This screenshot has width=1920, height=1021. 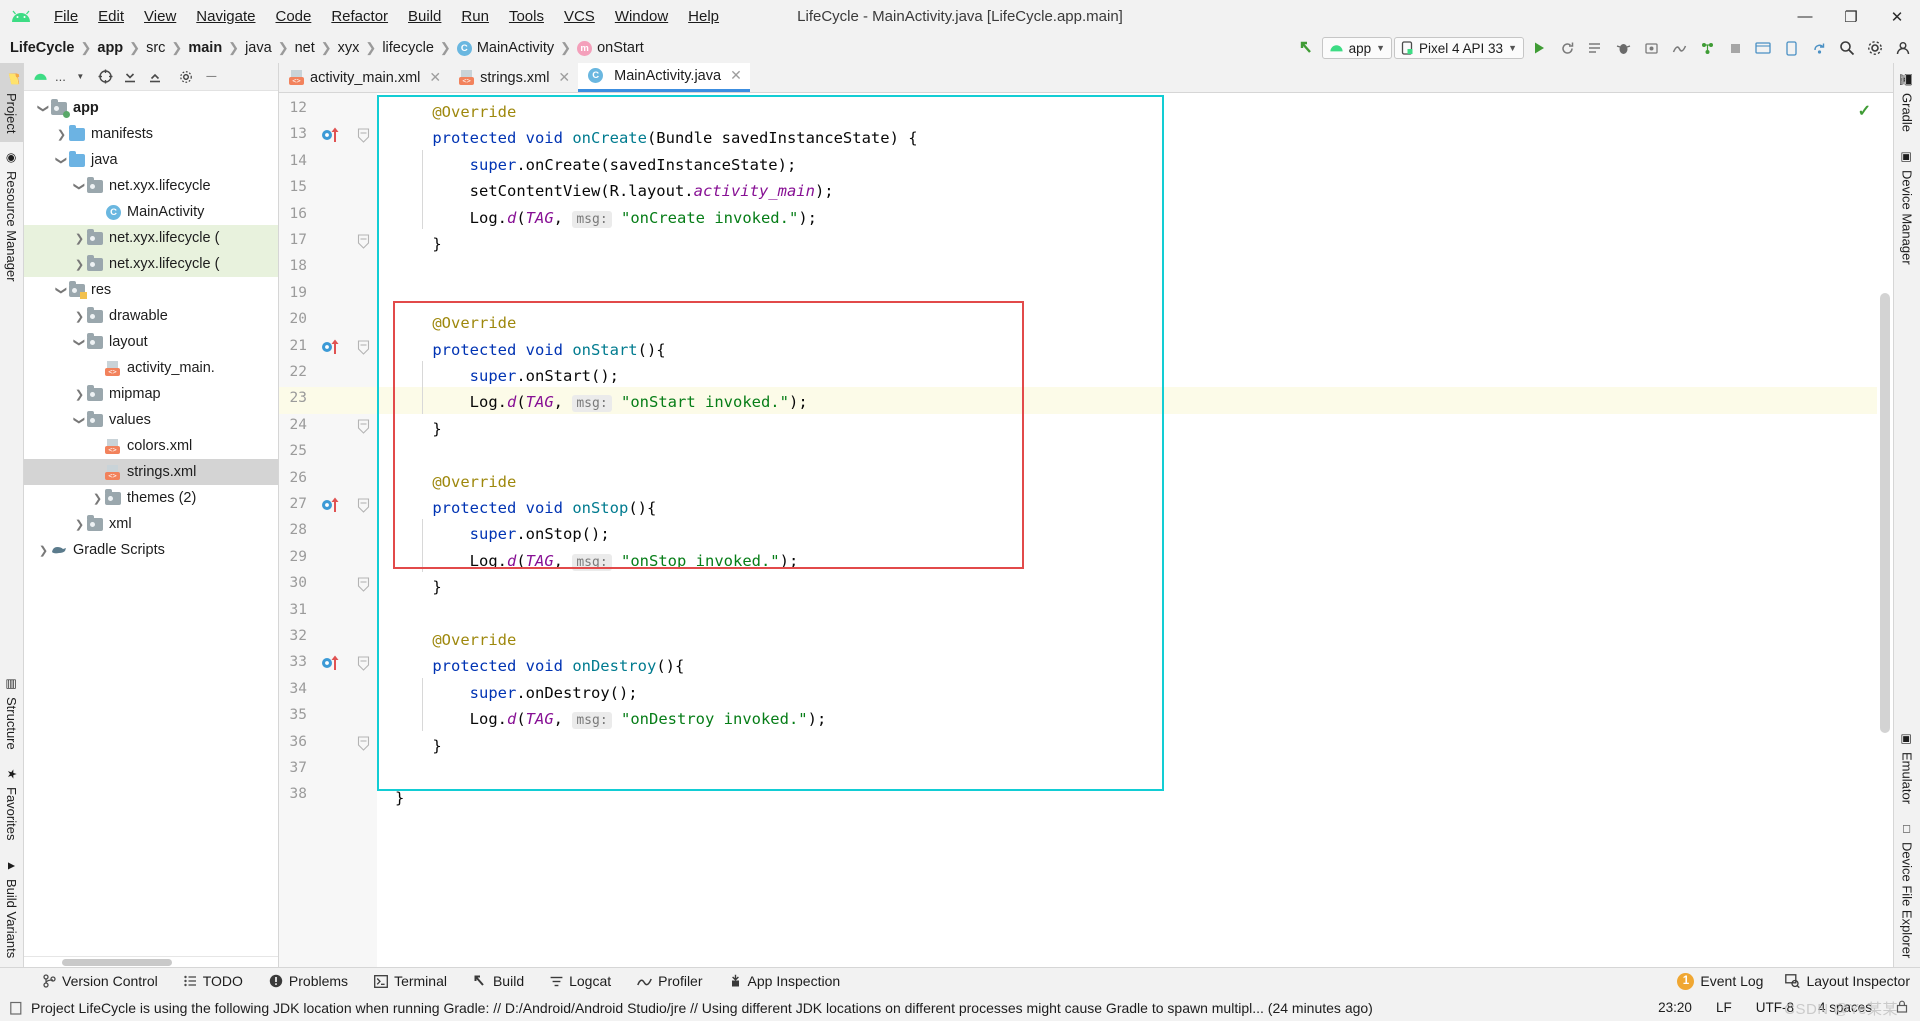 I want to click on code-line: protected void onDestroy(){, so click(x=539, y=666).